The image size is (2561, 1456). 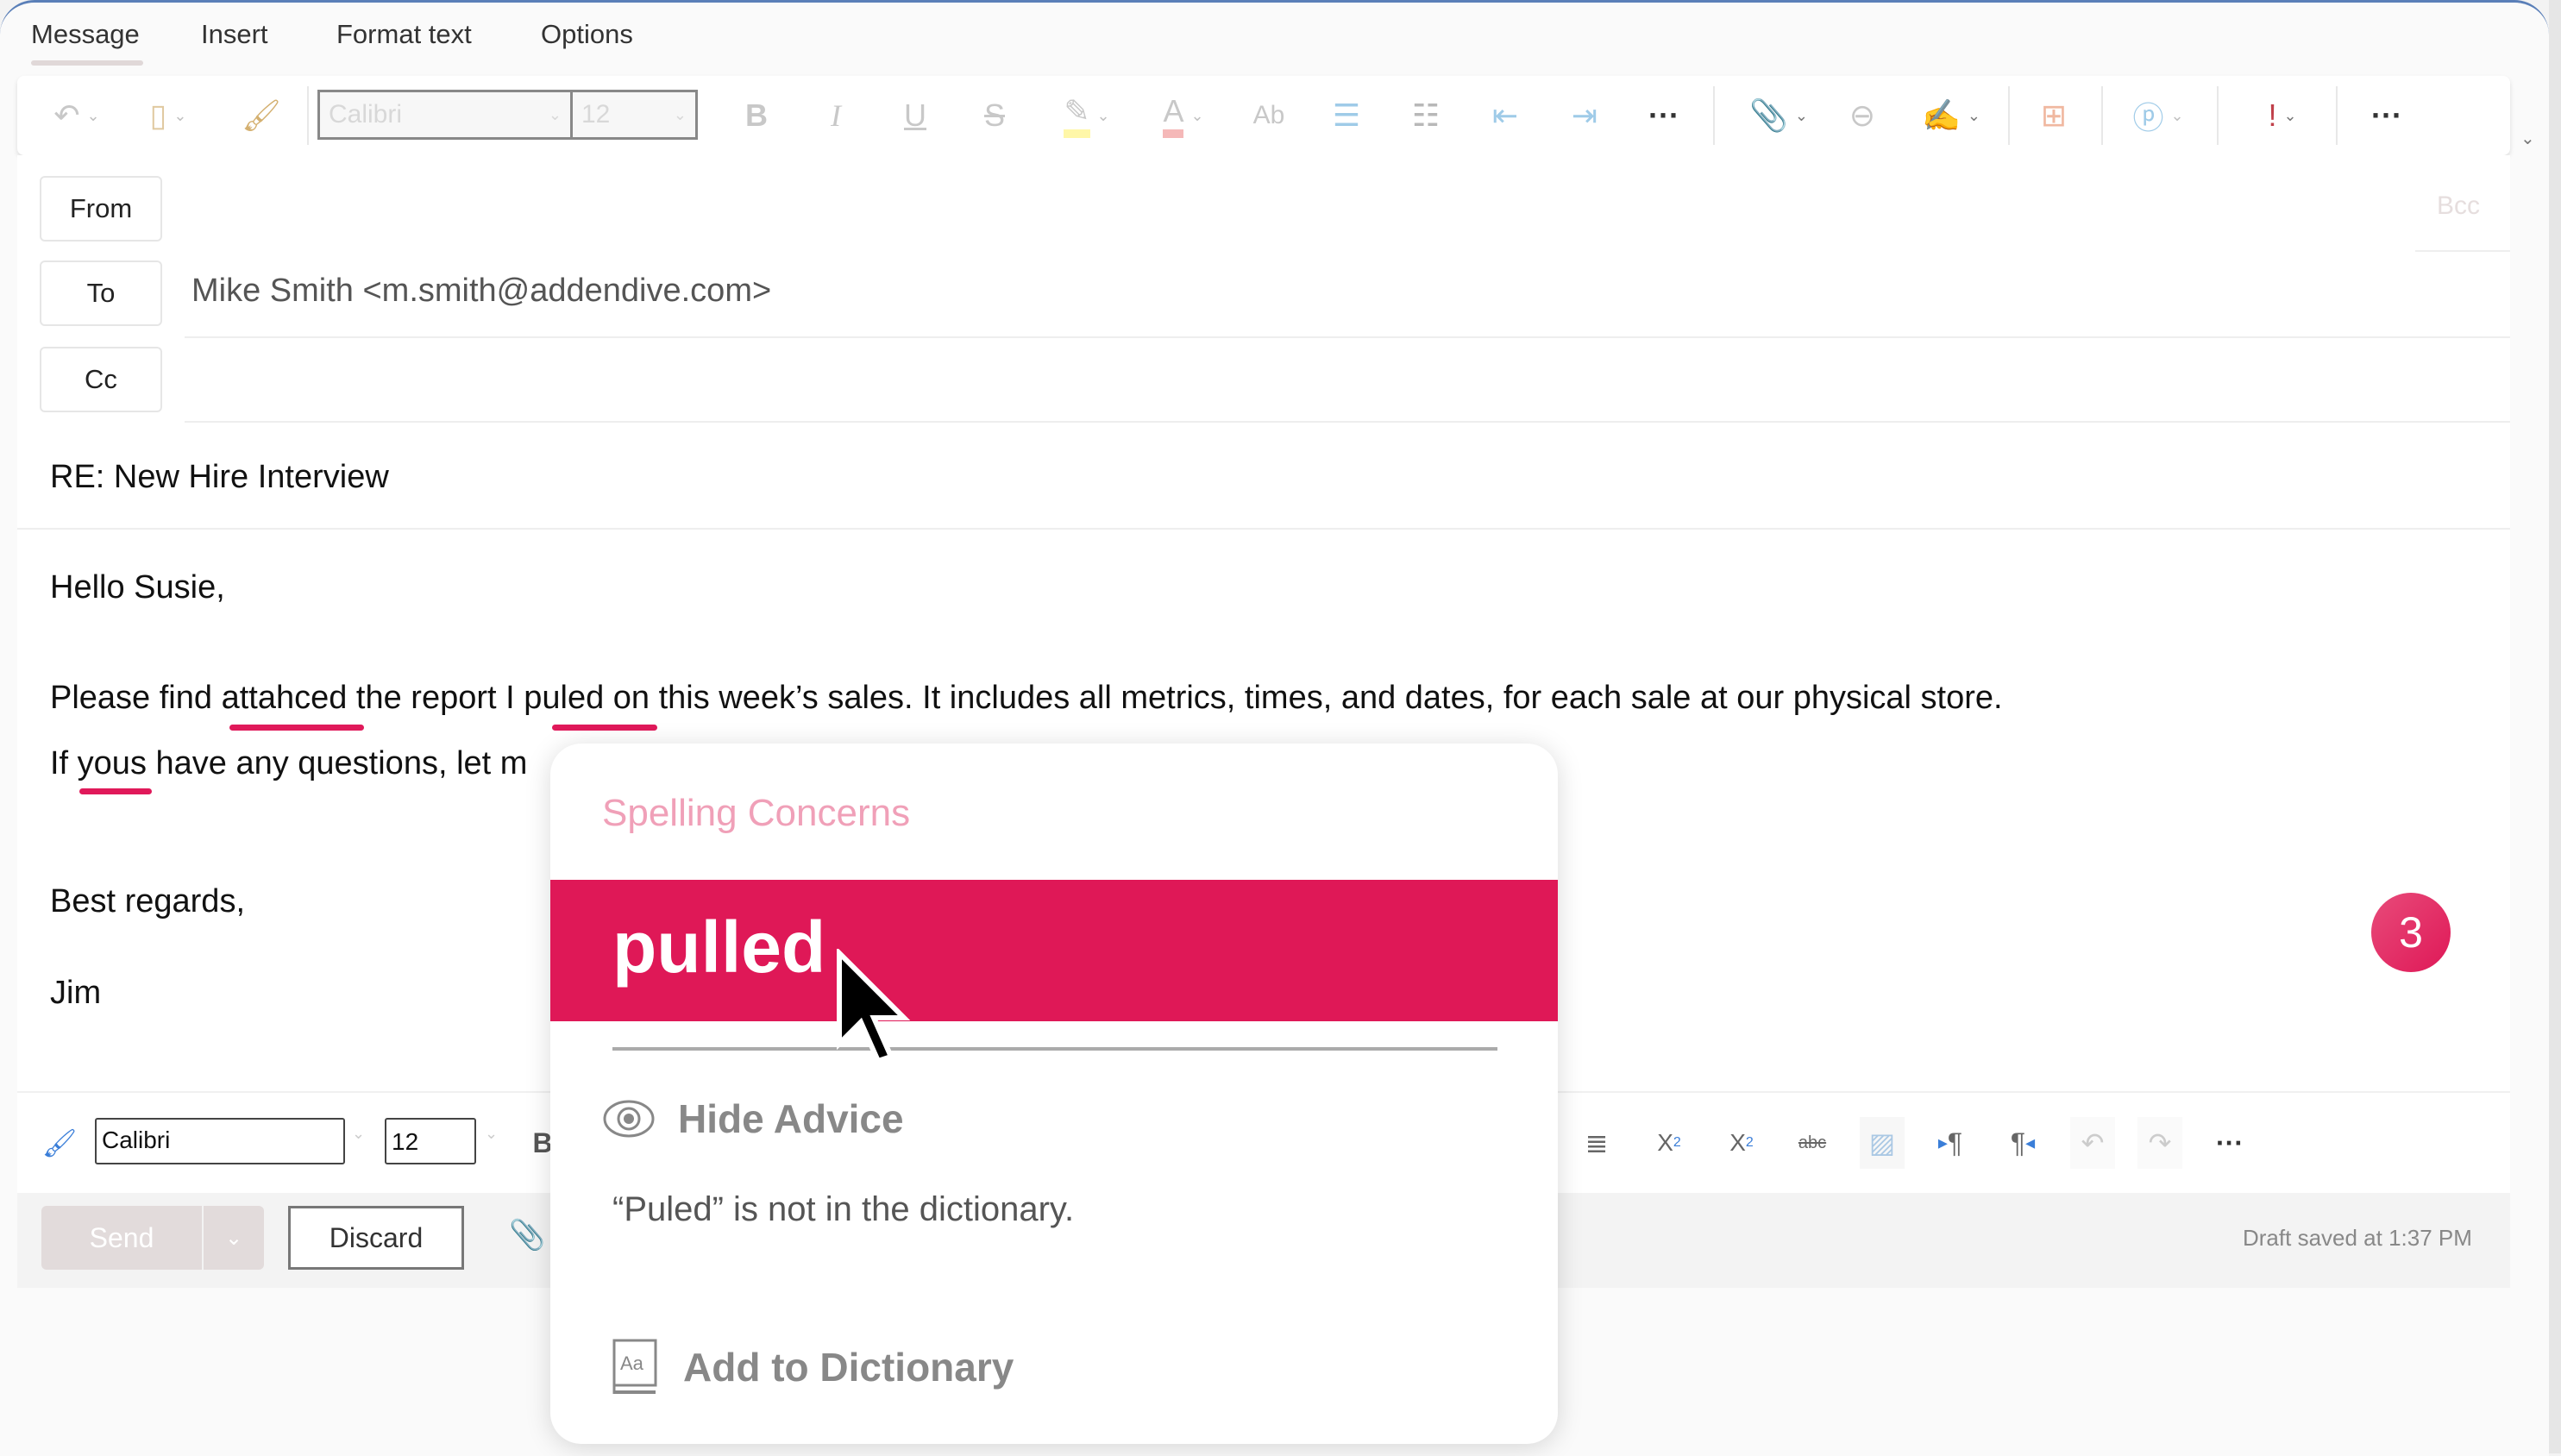 What do you see at coordinates (445, 115) in the screenshot?
I see `font-name-select: Calibri ⌄` at bounding box center [445, 115].